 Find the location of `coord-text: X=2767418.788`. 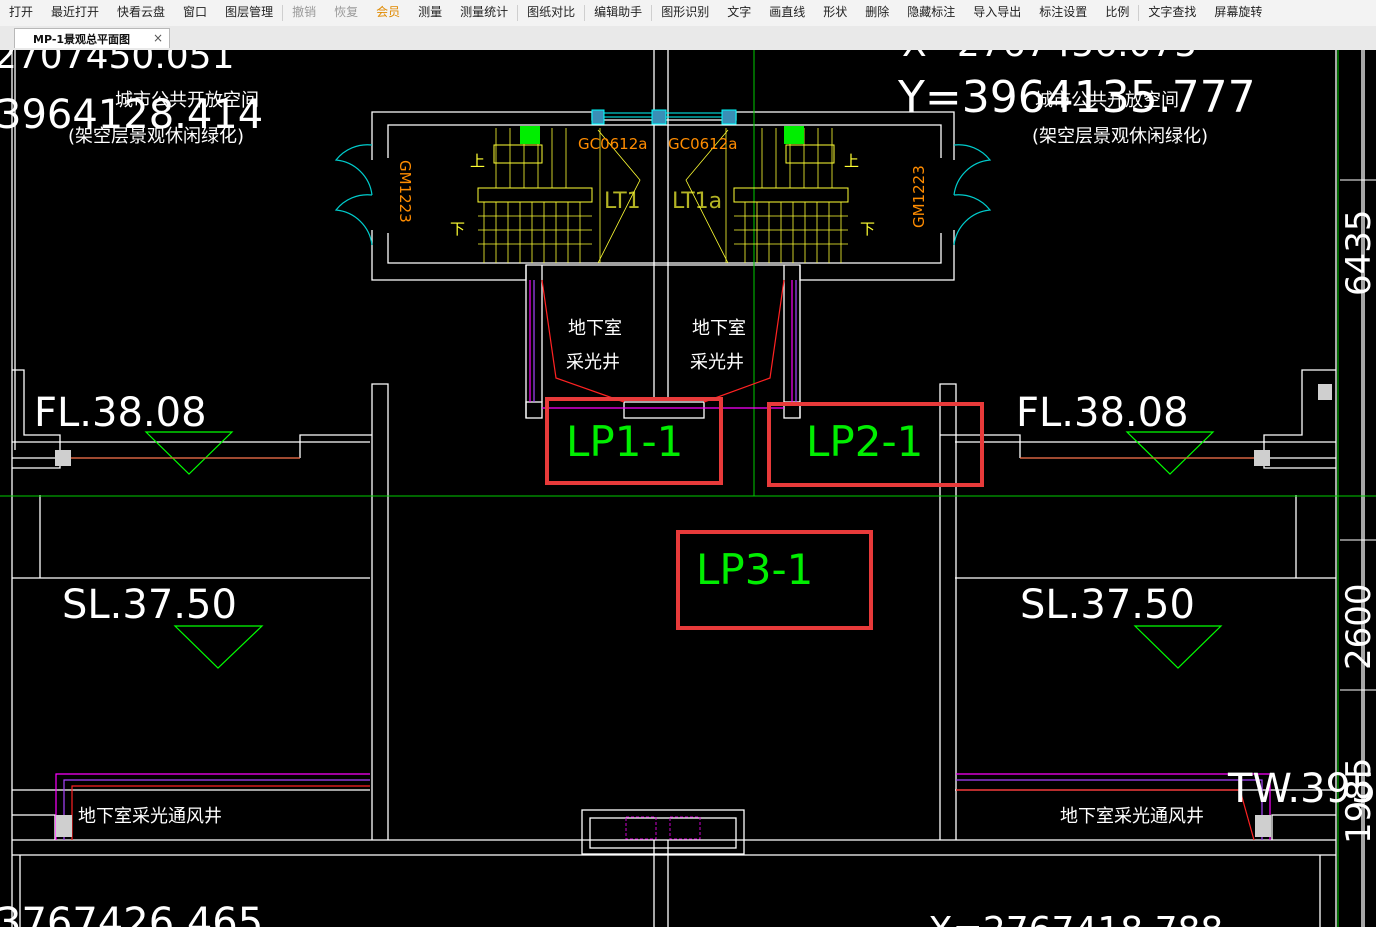

coord-text: X=2767418.788 is located at coordinates (1075, 918).